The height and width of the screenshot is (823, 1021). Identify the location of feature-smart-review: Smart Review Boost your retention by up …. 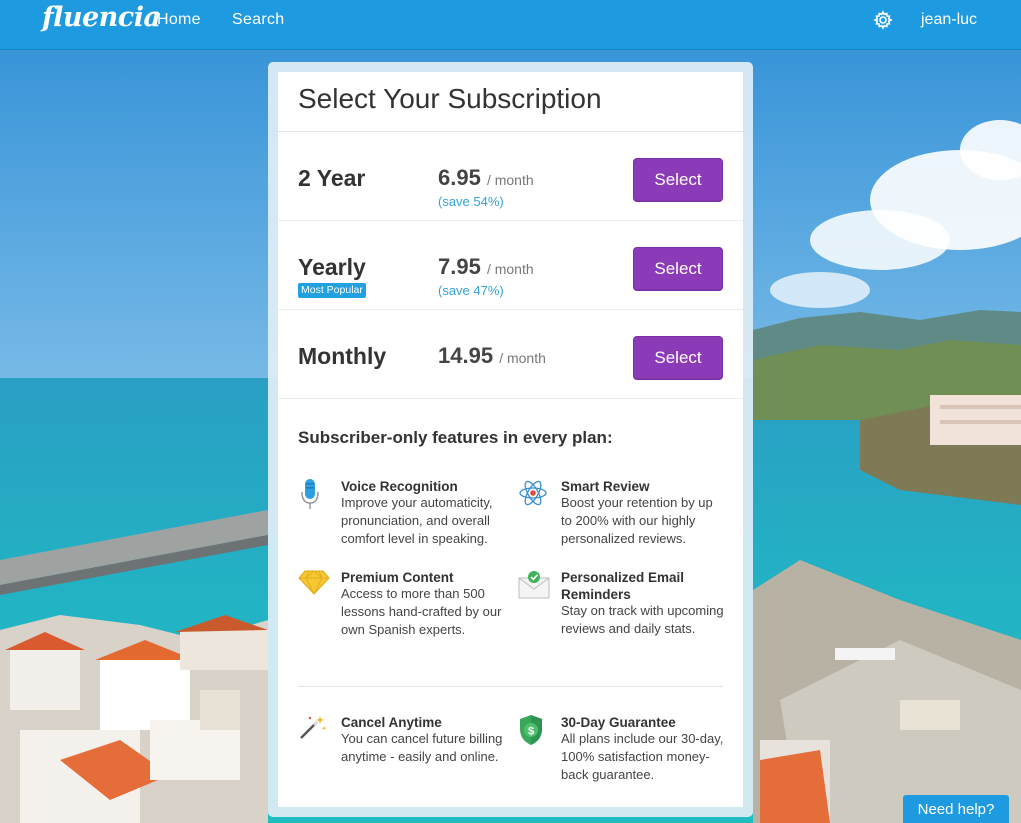
(623, 518).